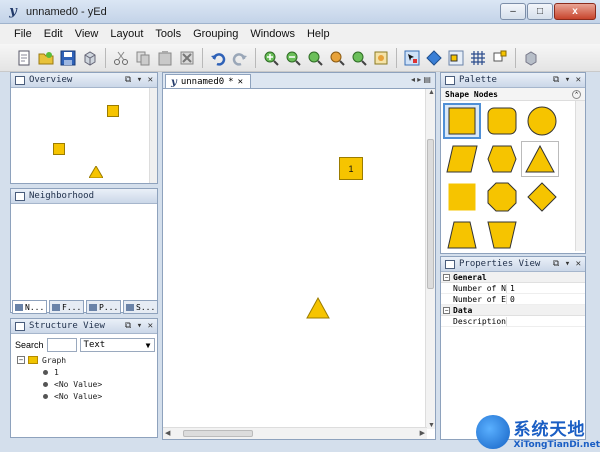 Image resolution: width=600 pixels, height=452 pixels. I want to click on shape-trapezoid, so click(462, 235).